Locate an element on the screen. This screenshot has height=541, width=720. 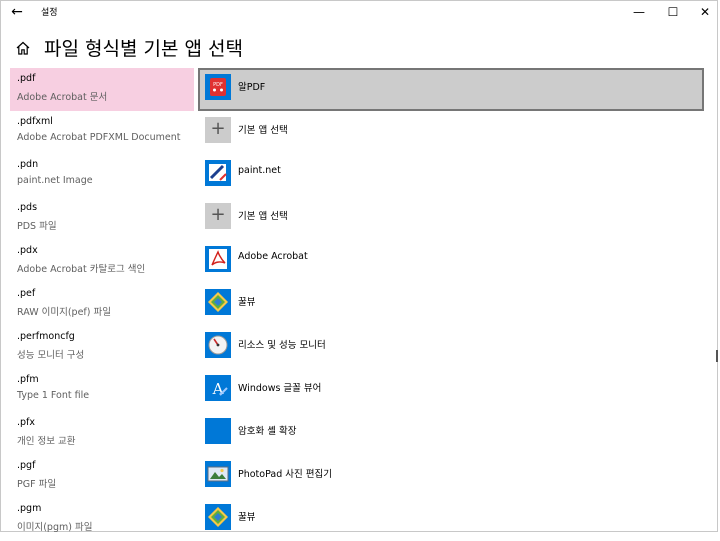
file-extension-name: .pgm is located at coordinates (29, 508).